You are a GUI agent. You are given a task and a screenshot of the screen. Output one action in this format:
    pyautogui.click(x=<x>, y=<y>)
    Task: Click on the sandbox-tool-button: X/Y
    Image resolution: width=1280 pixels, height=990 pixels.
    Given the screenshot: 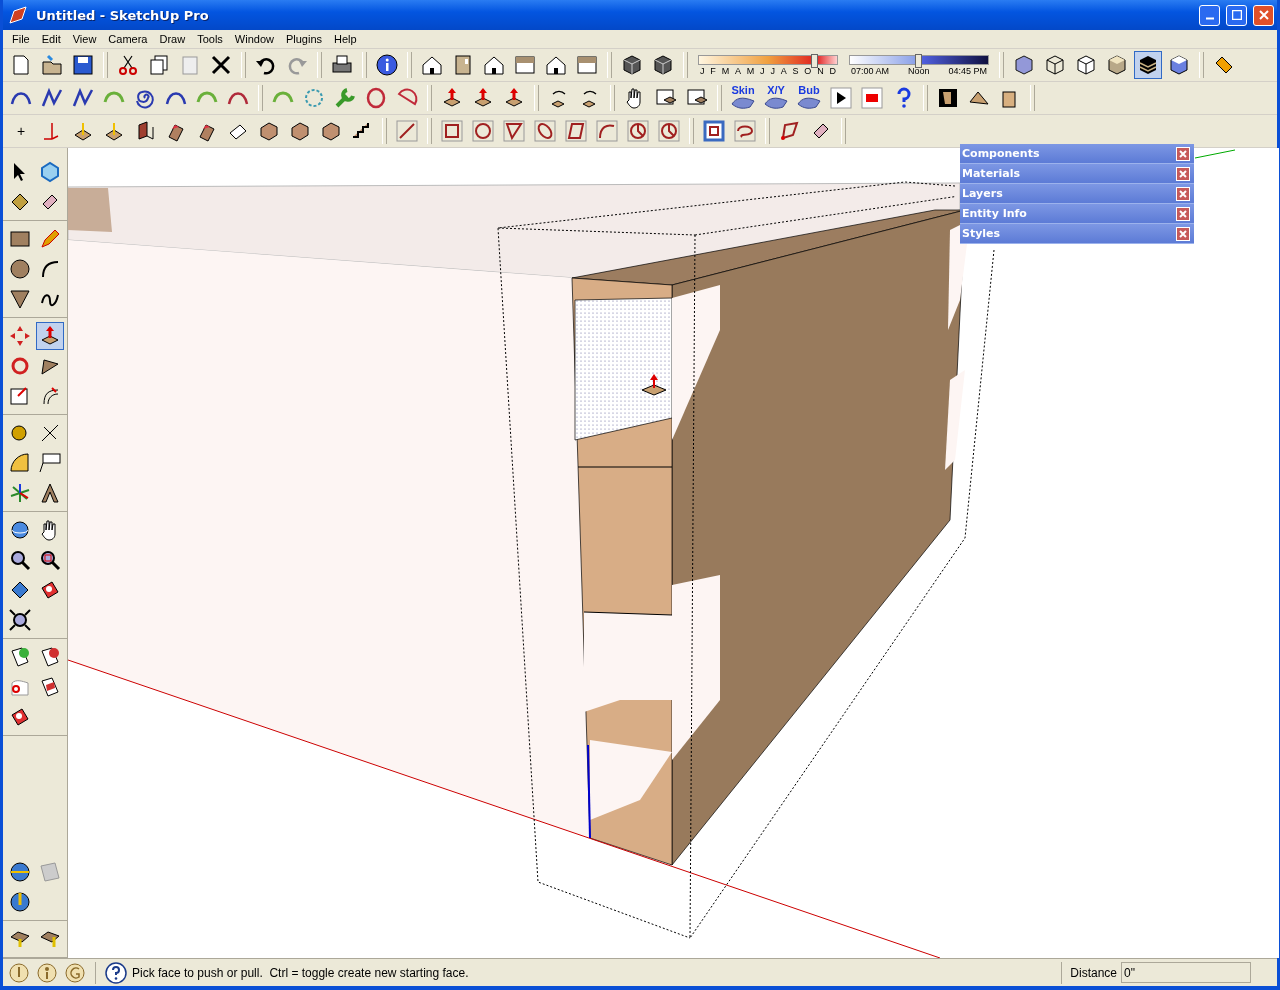 What is the action you would take?
    pyautogui.click(x=776, y=98)
    